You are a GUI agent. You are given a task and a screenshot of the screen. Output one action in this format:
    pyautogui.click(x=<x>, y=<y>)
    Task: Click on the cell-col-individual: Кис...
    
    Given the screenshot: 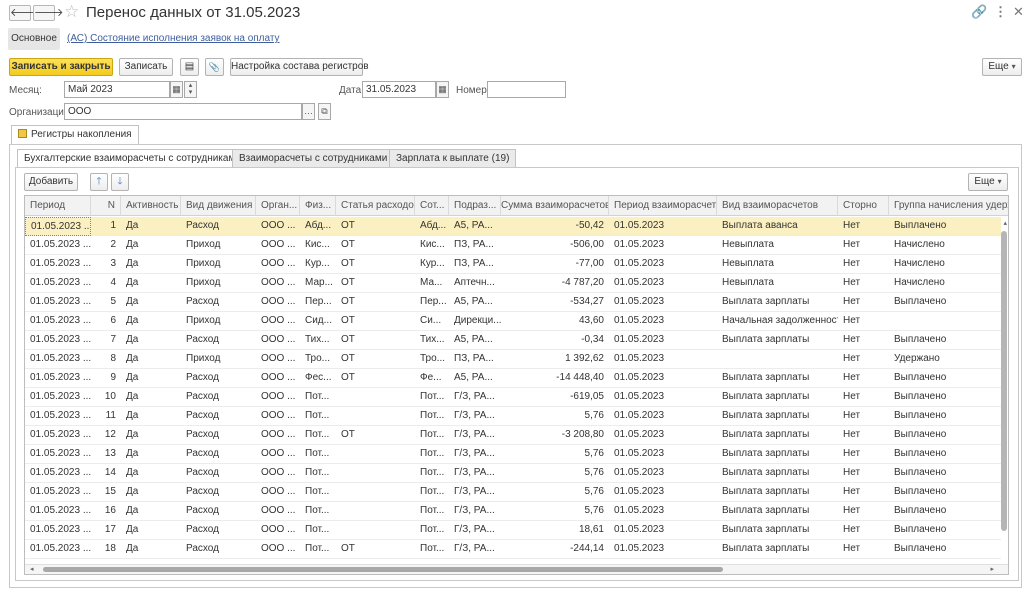 What is the action you would take?
    pyautogui.click(x=318, y=245)
    